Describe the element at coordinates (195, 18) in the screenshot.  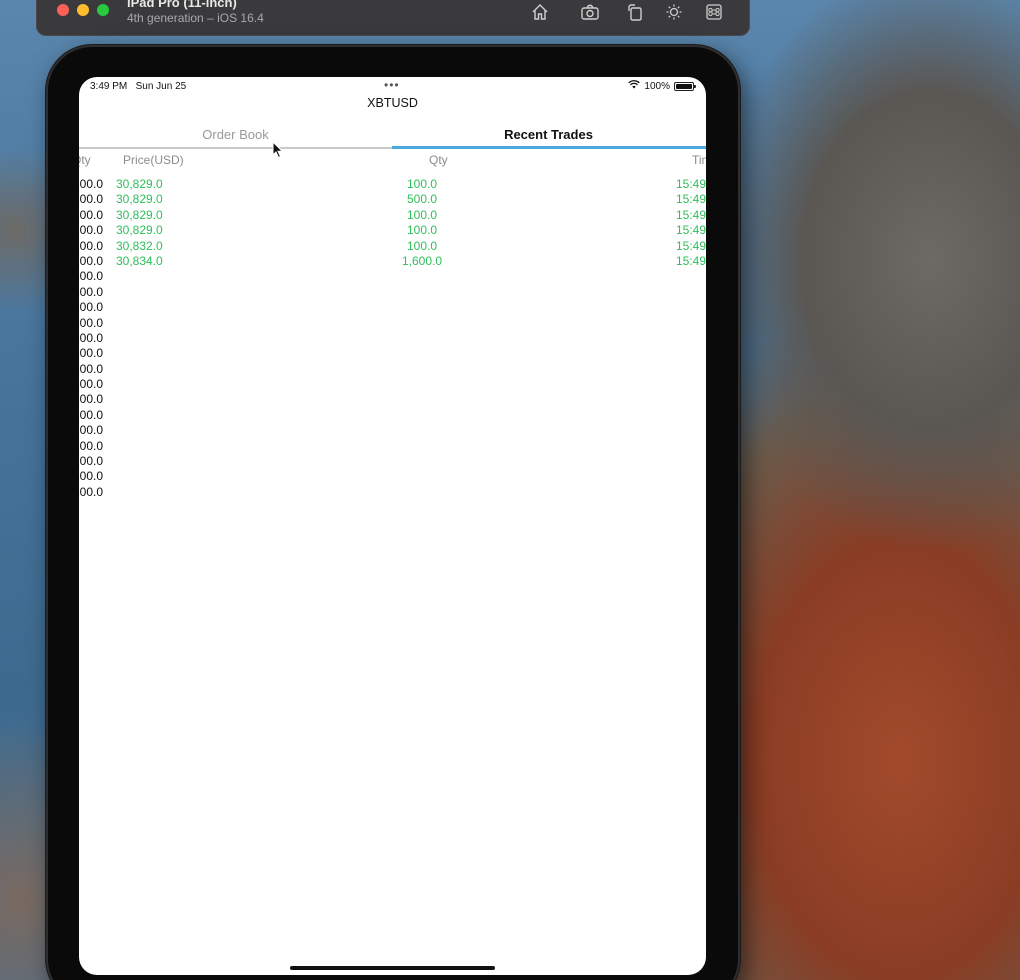
I see `simulator-device-subtitle: 4th generation – iOS 16.4` at that location.